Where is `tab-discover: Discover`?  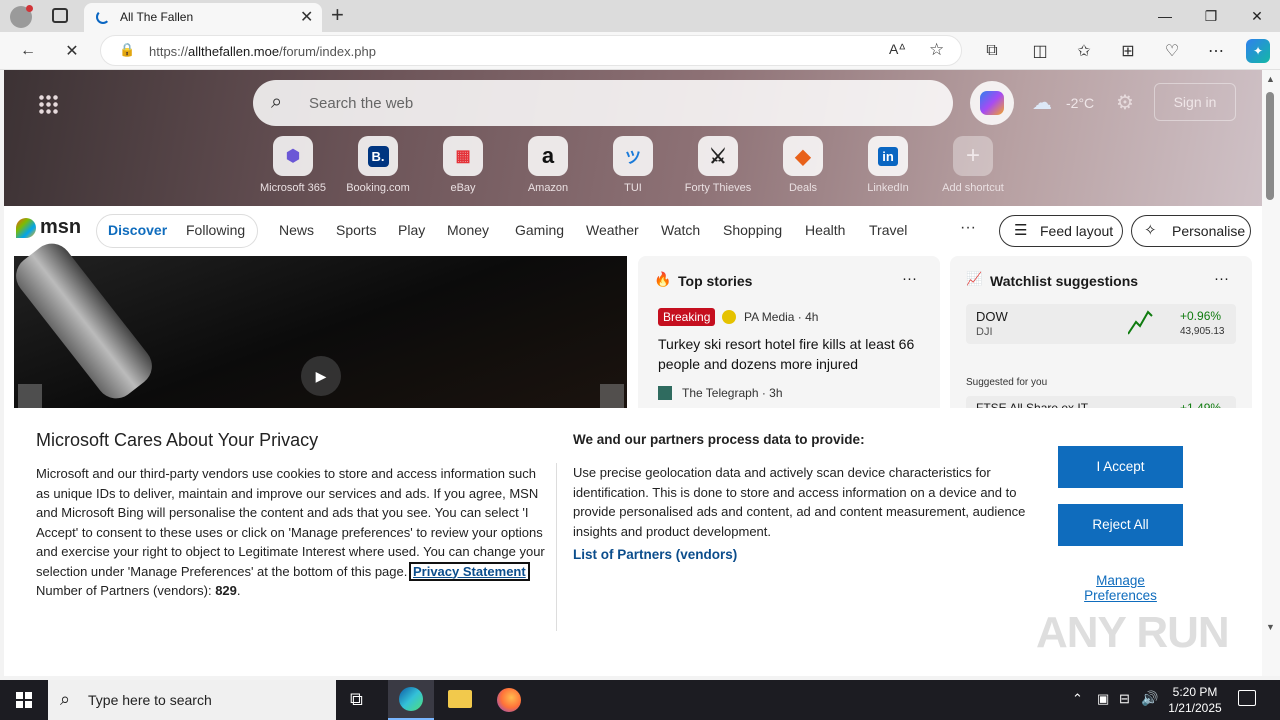 tab-discover: Discover is located at coordinates (137, 230).